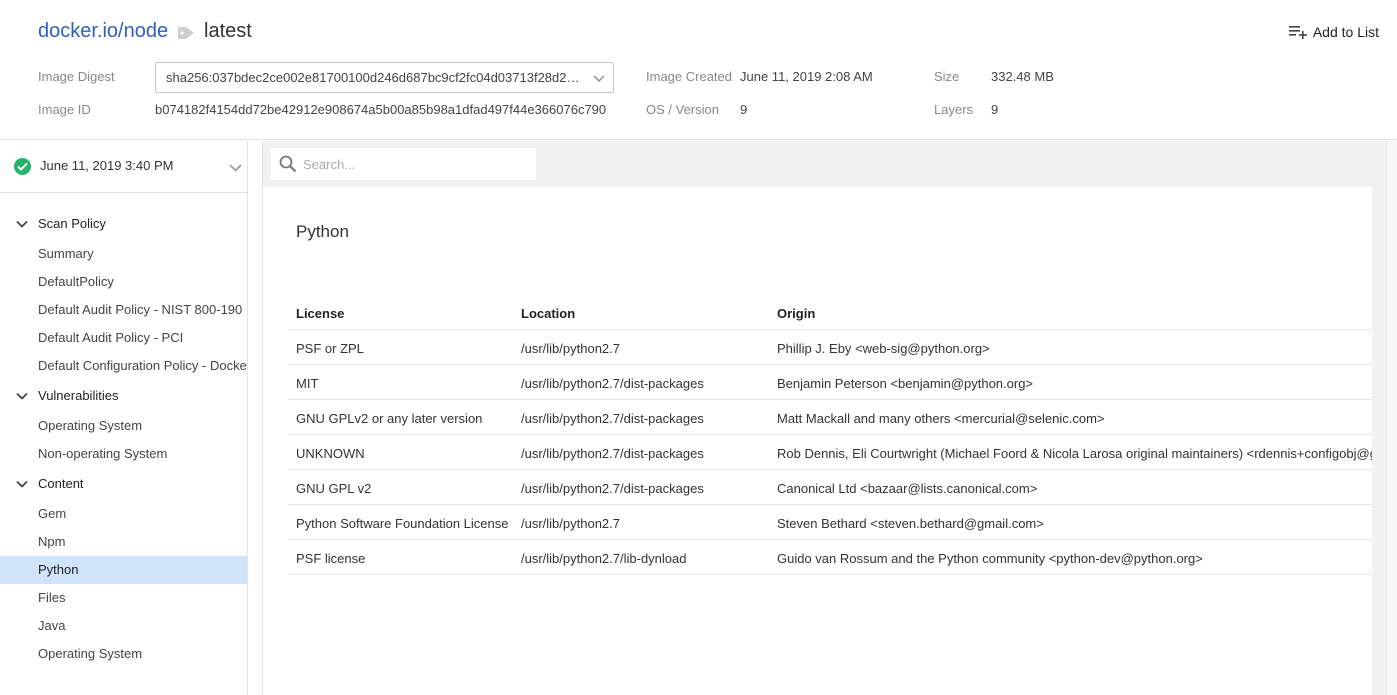 The image size is (1397, 695). Describe the element at coordinates (331, 558) in the screenshot. I see `cell-license: PSF license` at that location.